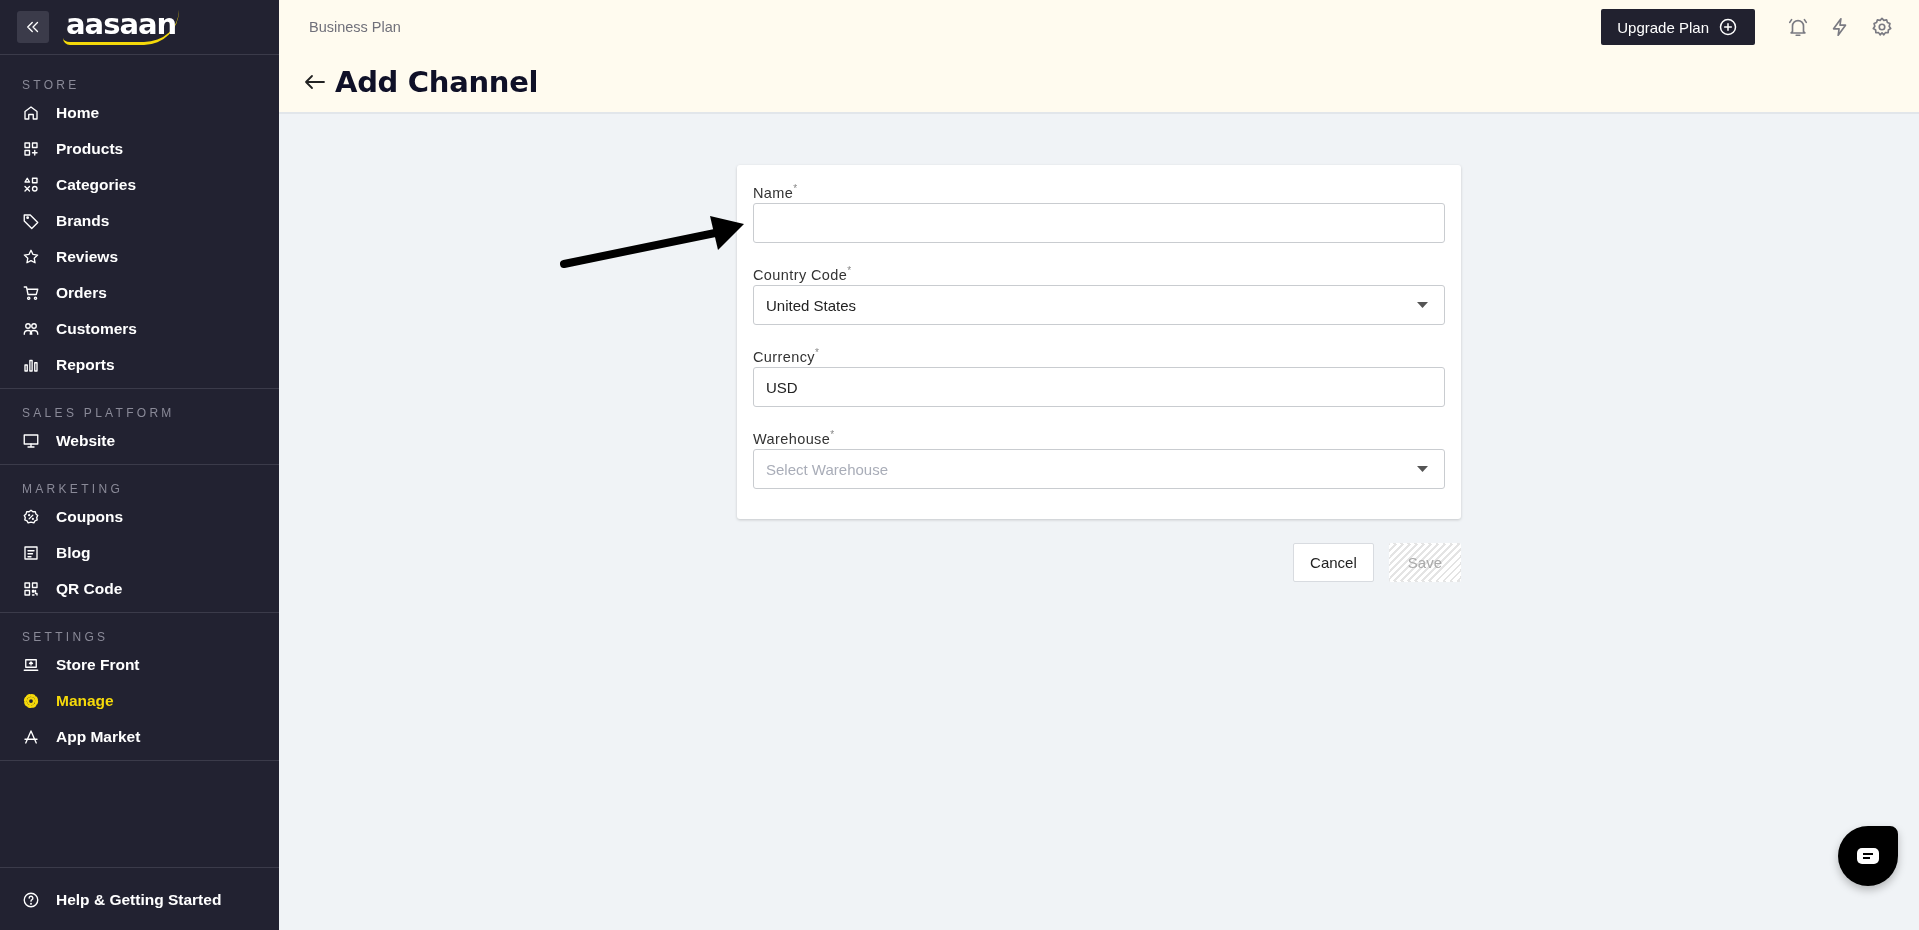 The image size is (1919, 930). What do you see at coordinates (1868, 856) in the screenshot?
I see `chat-bubble-icon` at bounding box center [1868, 856].